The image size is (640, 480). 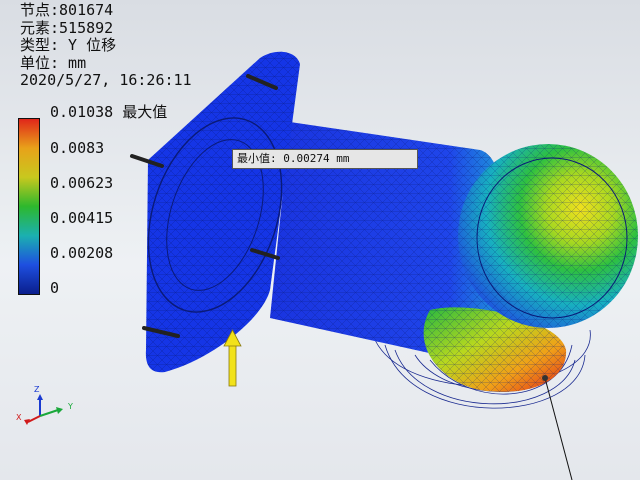 What do you see at coordinates (37, 389) in the screenshot?
I see `triad-z-label: Z` at bounding box center [37, 389].